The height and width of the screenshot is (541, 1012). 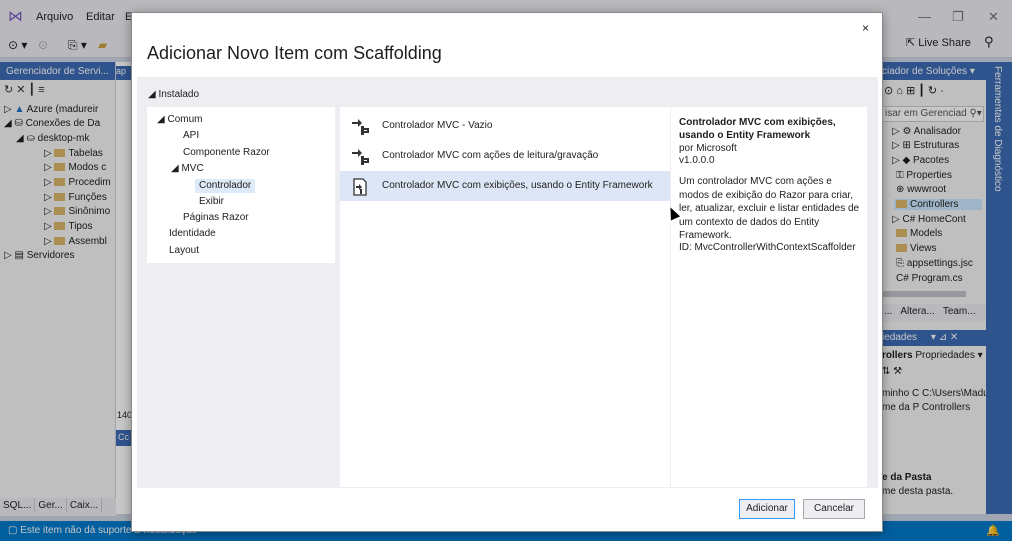 What do you see at coordinates (834, 509) in the screenshot?
I see `cancel-button: Cancelar` at bounding box center [834, 509].